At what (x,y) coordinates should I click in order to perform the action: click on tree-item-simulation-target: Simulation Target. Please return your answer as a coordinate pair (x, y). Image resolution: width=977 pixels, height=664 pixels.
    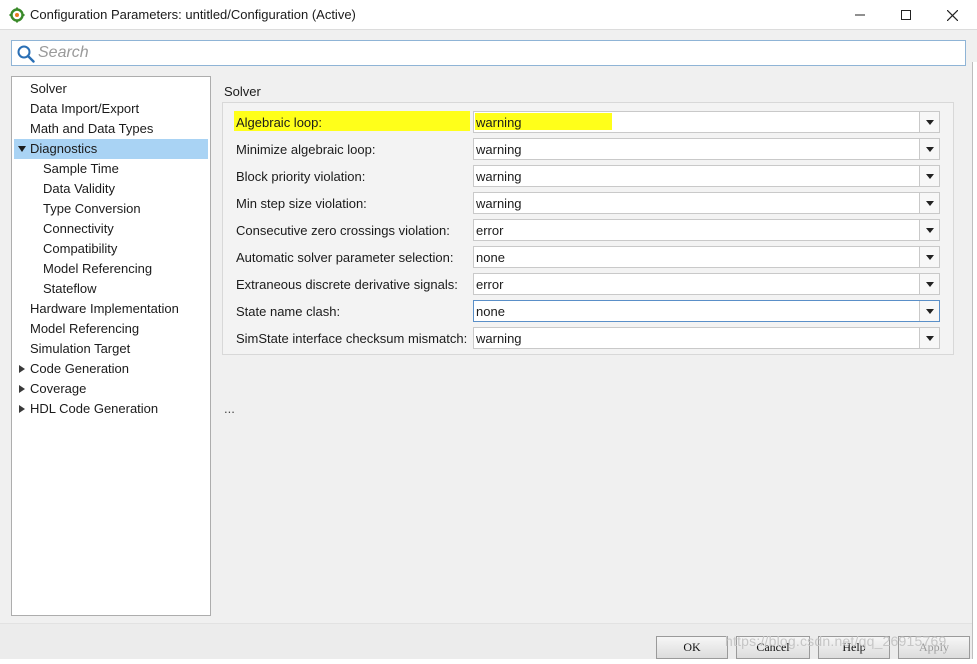
    Looking at the image, I should click on (111, 349).